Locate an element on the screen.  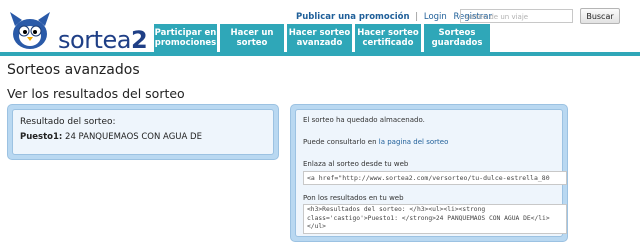
logo: sortea2 is located at coordinates (81, 28).